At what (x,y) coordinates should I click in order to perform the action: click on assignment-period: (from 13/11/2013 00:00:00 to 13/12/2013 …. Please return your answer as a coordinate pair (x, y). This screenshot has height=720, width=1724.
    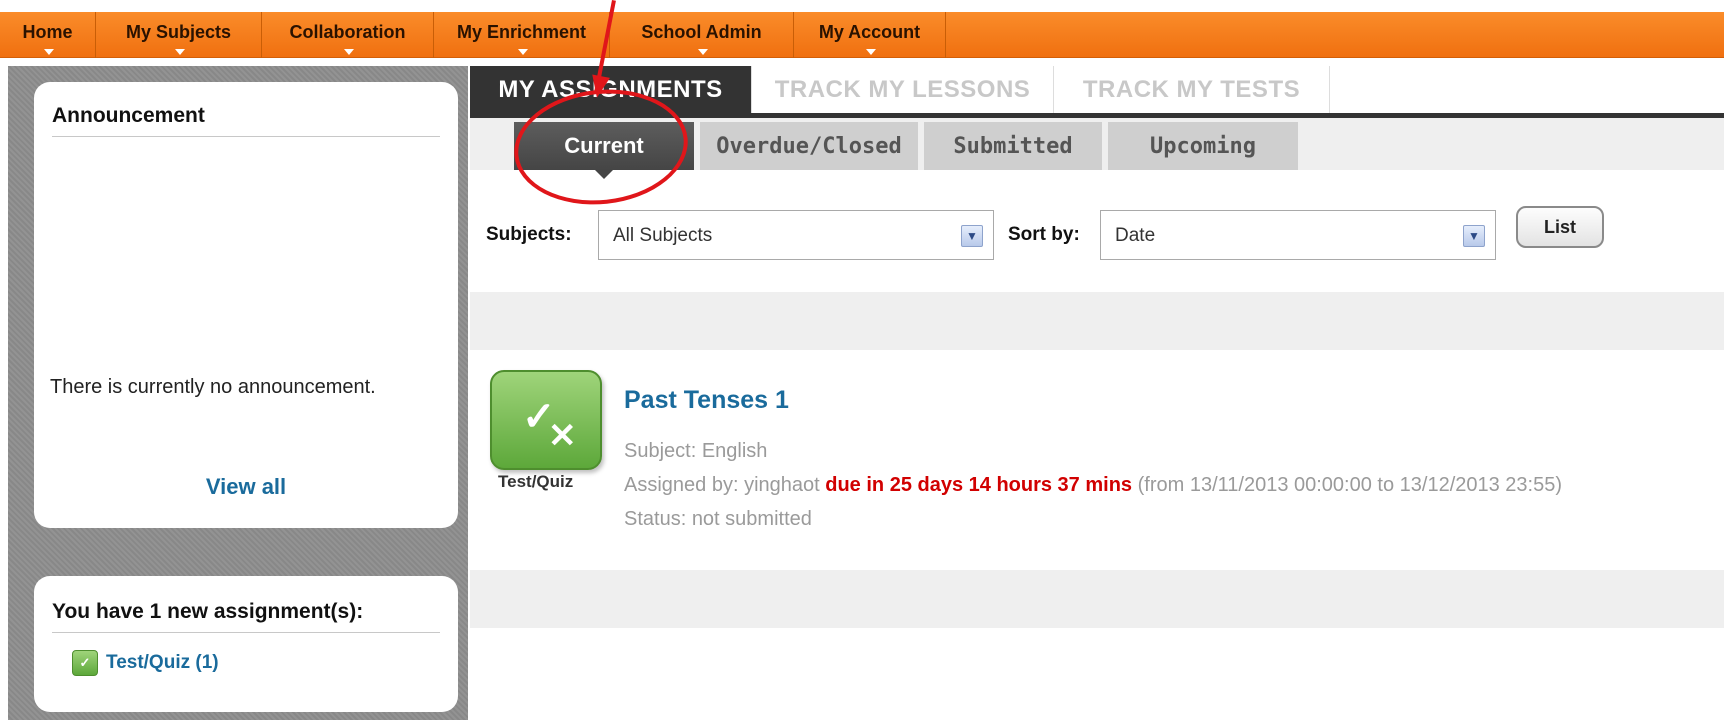
    Looking at the image, I should click on (1350, 485).